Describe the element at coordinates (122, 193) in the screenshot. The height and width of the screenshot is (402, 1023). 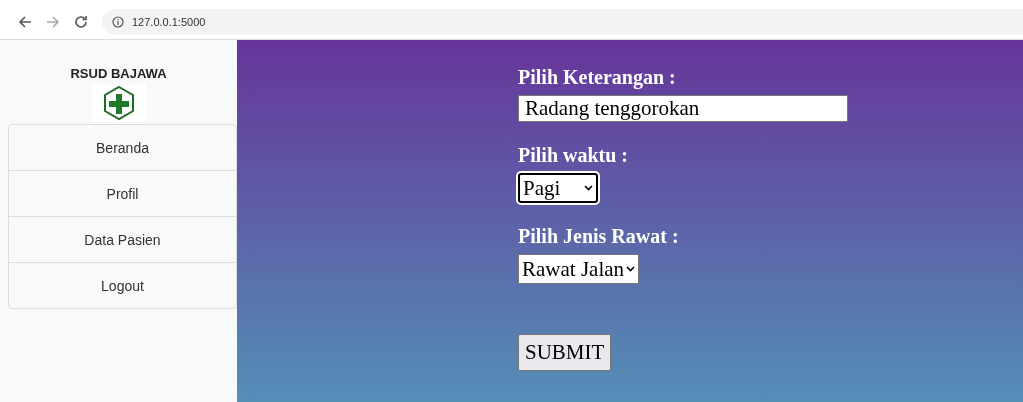
I see `nav-item: Profil` at that location.